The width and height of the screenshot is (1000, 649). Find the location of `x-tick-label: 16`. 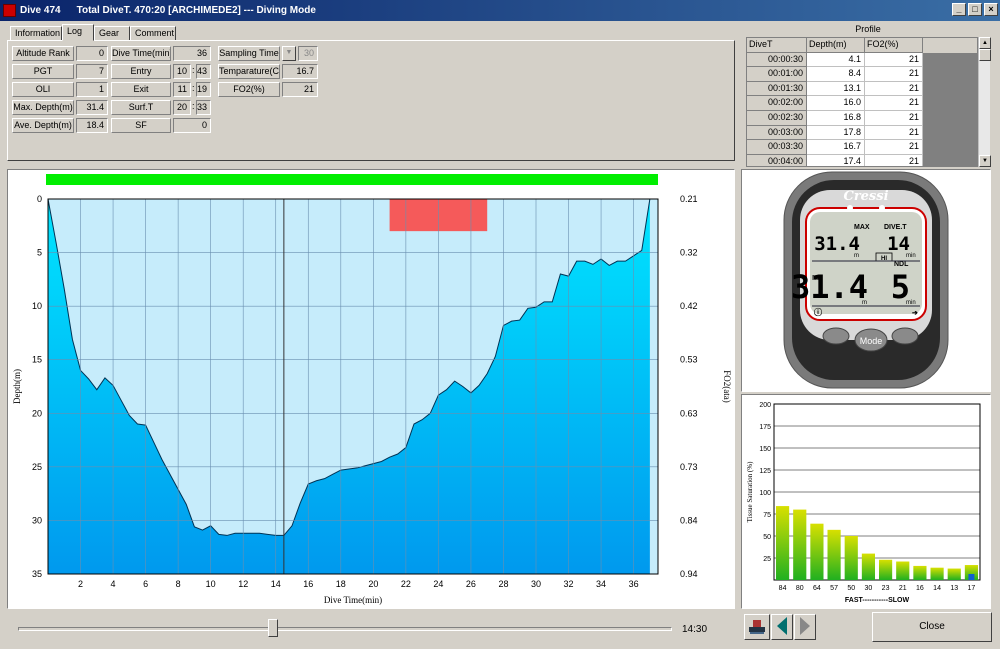

x-tick-label: 16 is located at coordinates (308, 584).